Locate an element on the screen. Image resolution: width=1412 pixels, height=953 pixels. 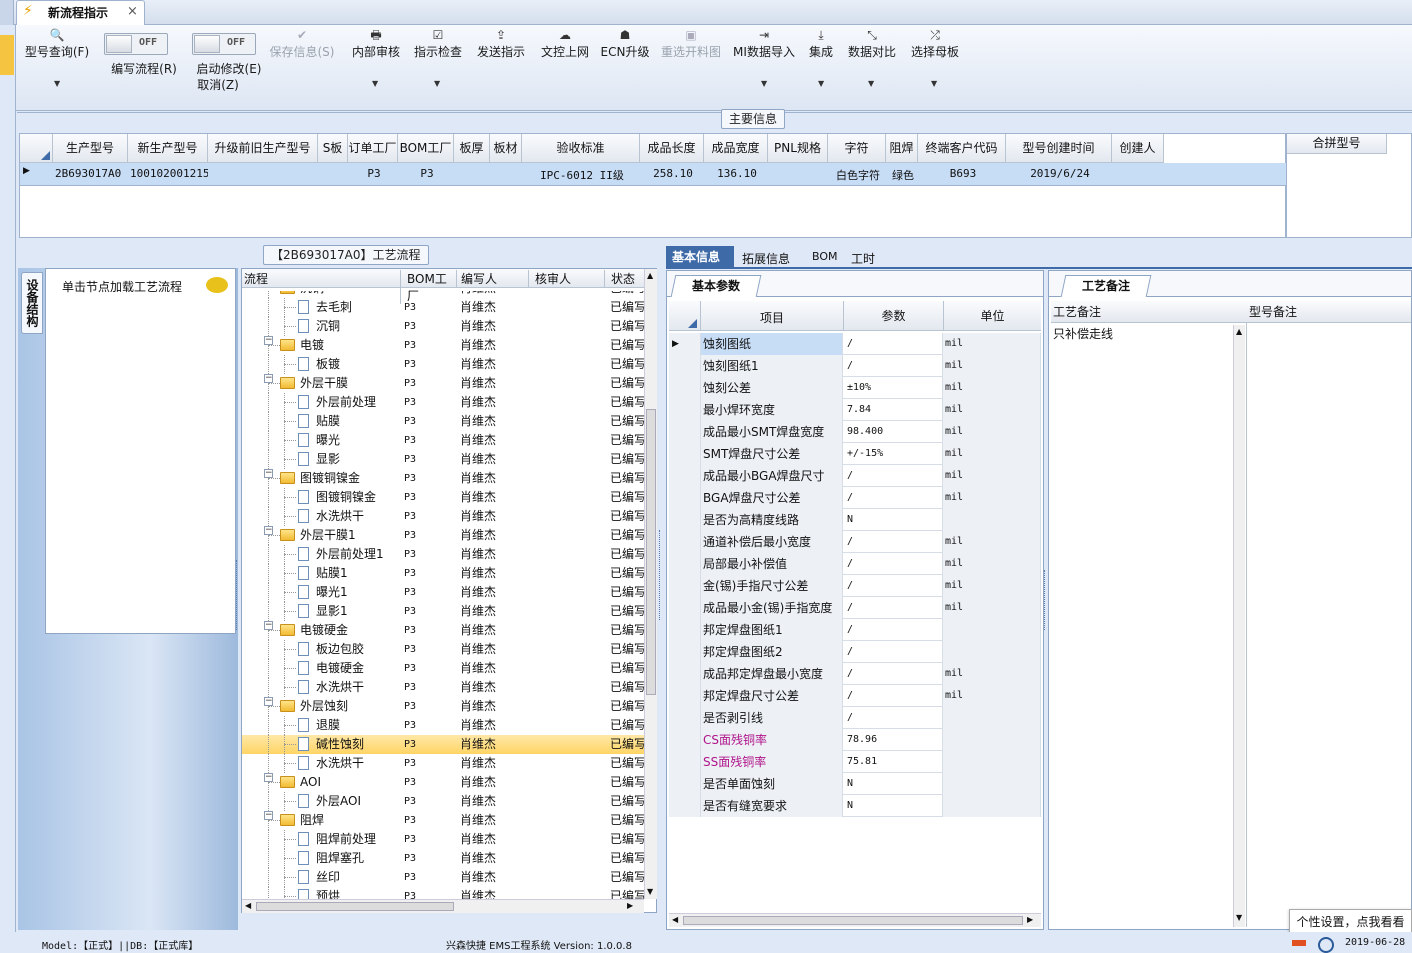
tab-device-structure: 设备结构 is located at coordinates (32, 303).